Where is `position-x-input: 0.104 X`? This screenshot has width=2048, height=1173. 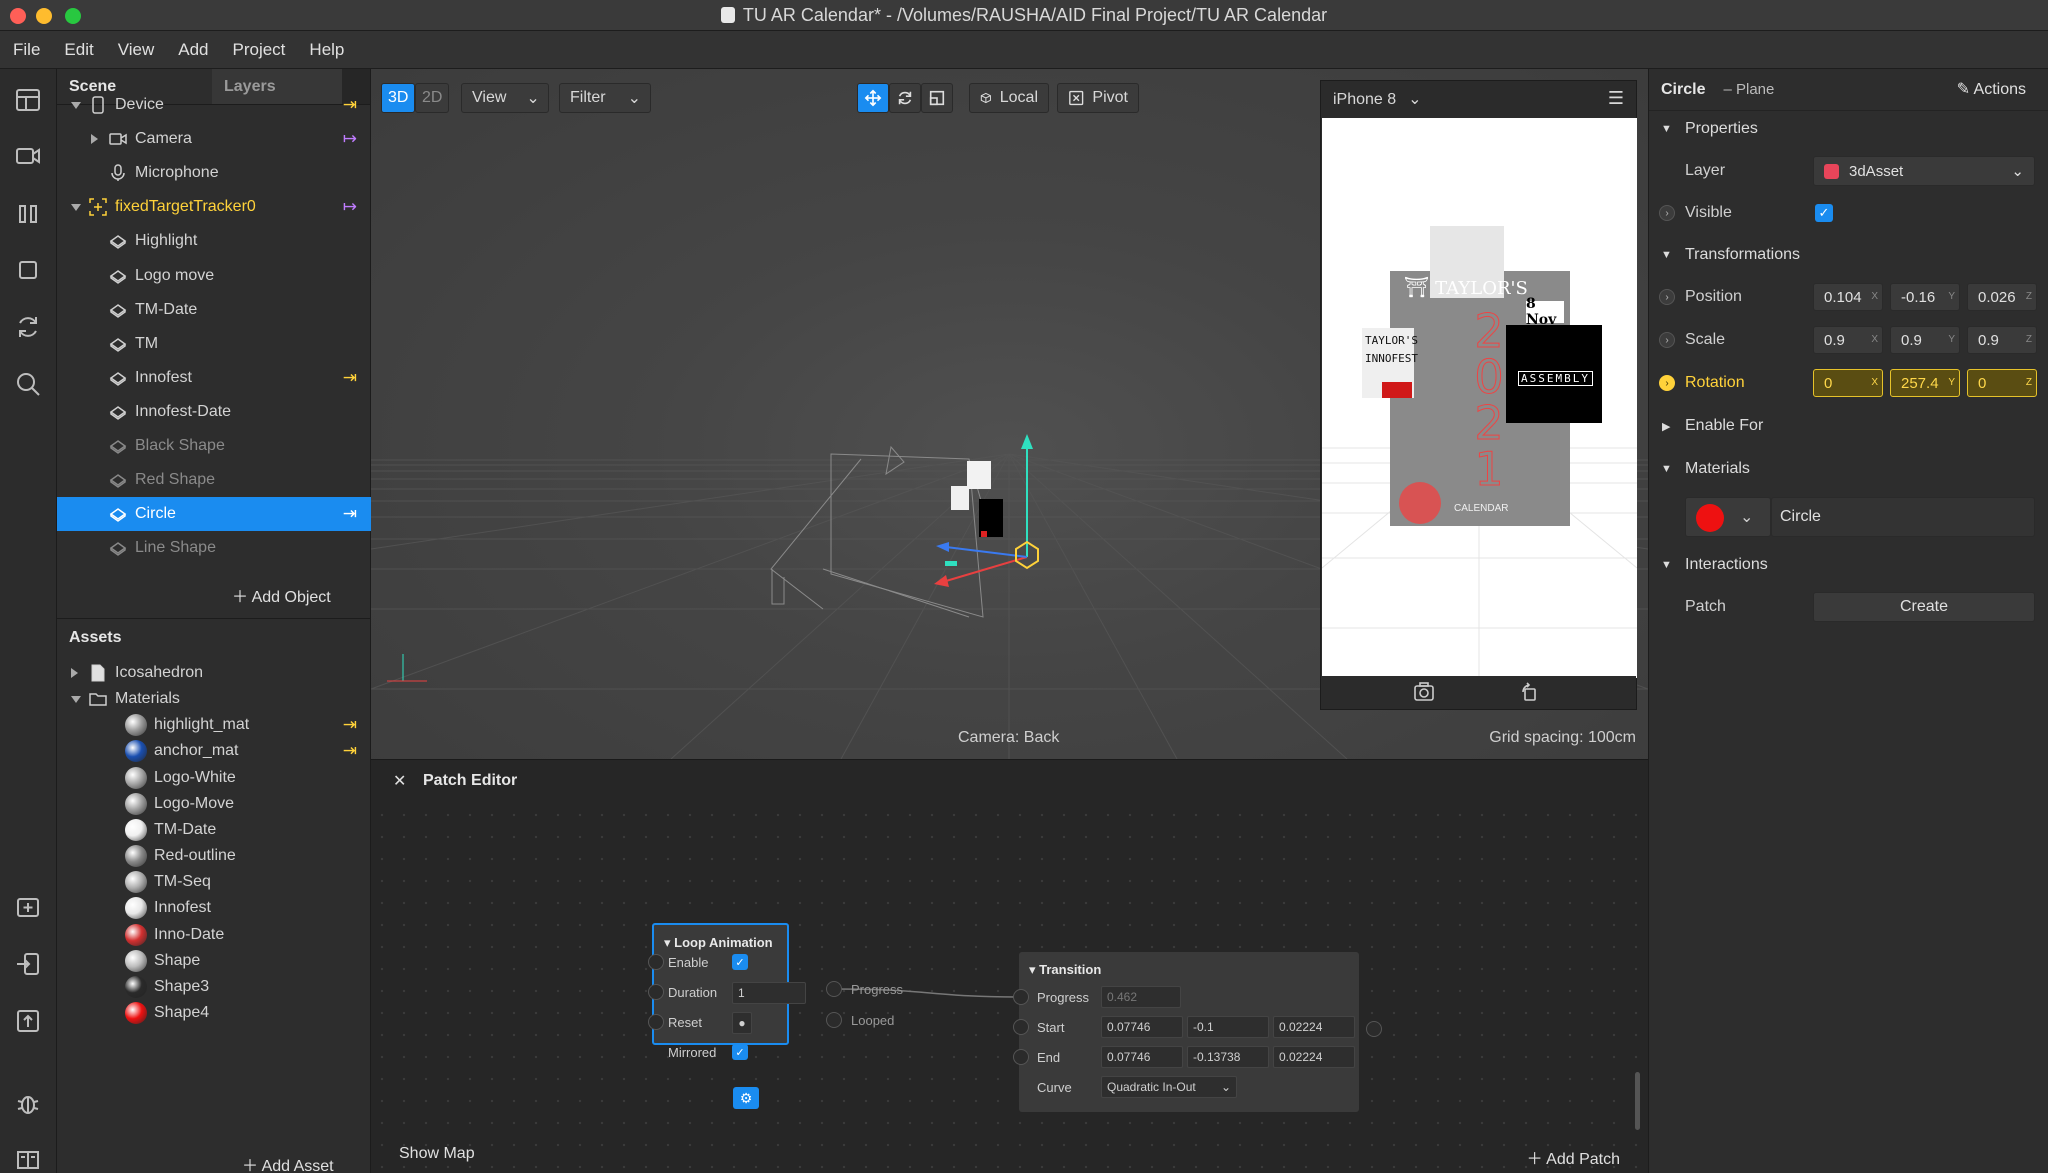 position-x-input: 0.104 X is located at coordinates (1848, 297).